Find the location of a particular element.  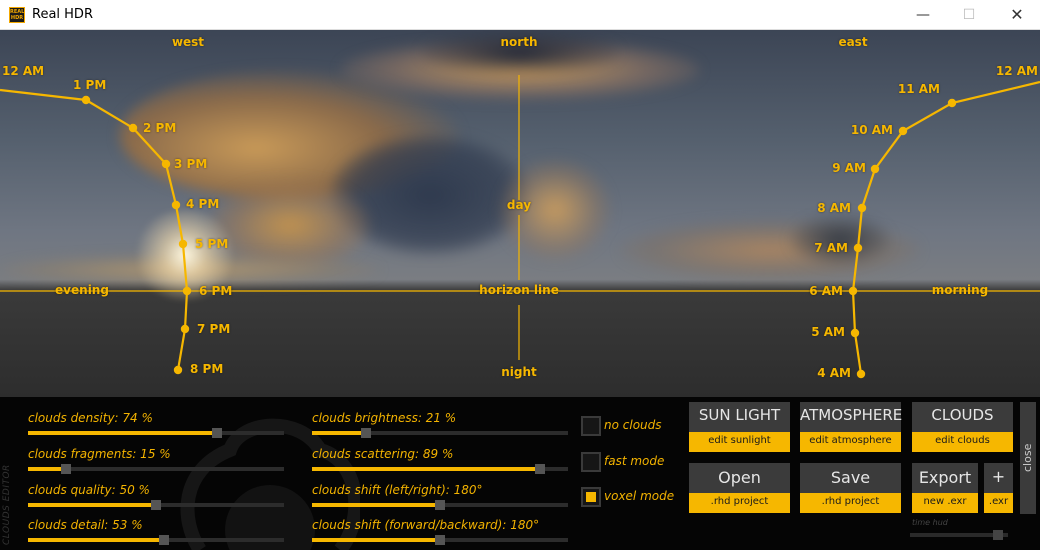

close-panel-button: close is located at coordinates (1028, 458).